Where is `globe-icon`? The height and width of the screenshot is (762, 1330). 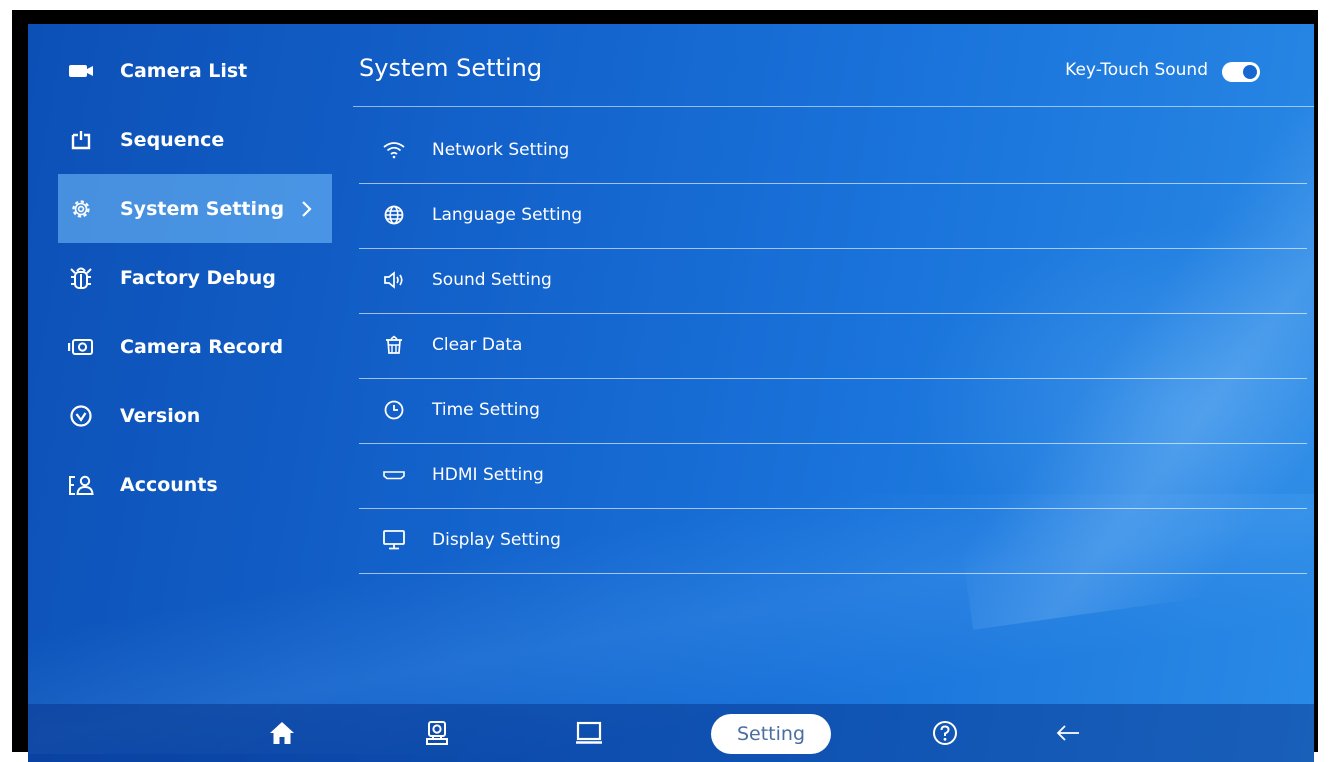 globe-icon is located at coordinates (394, 215).